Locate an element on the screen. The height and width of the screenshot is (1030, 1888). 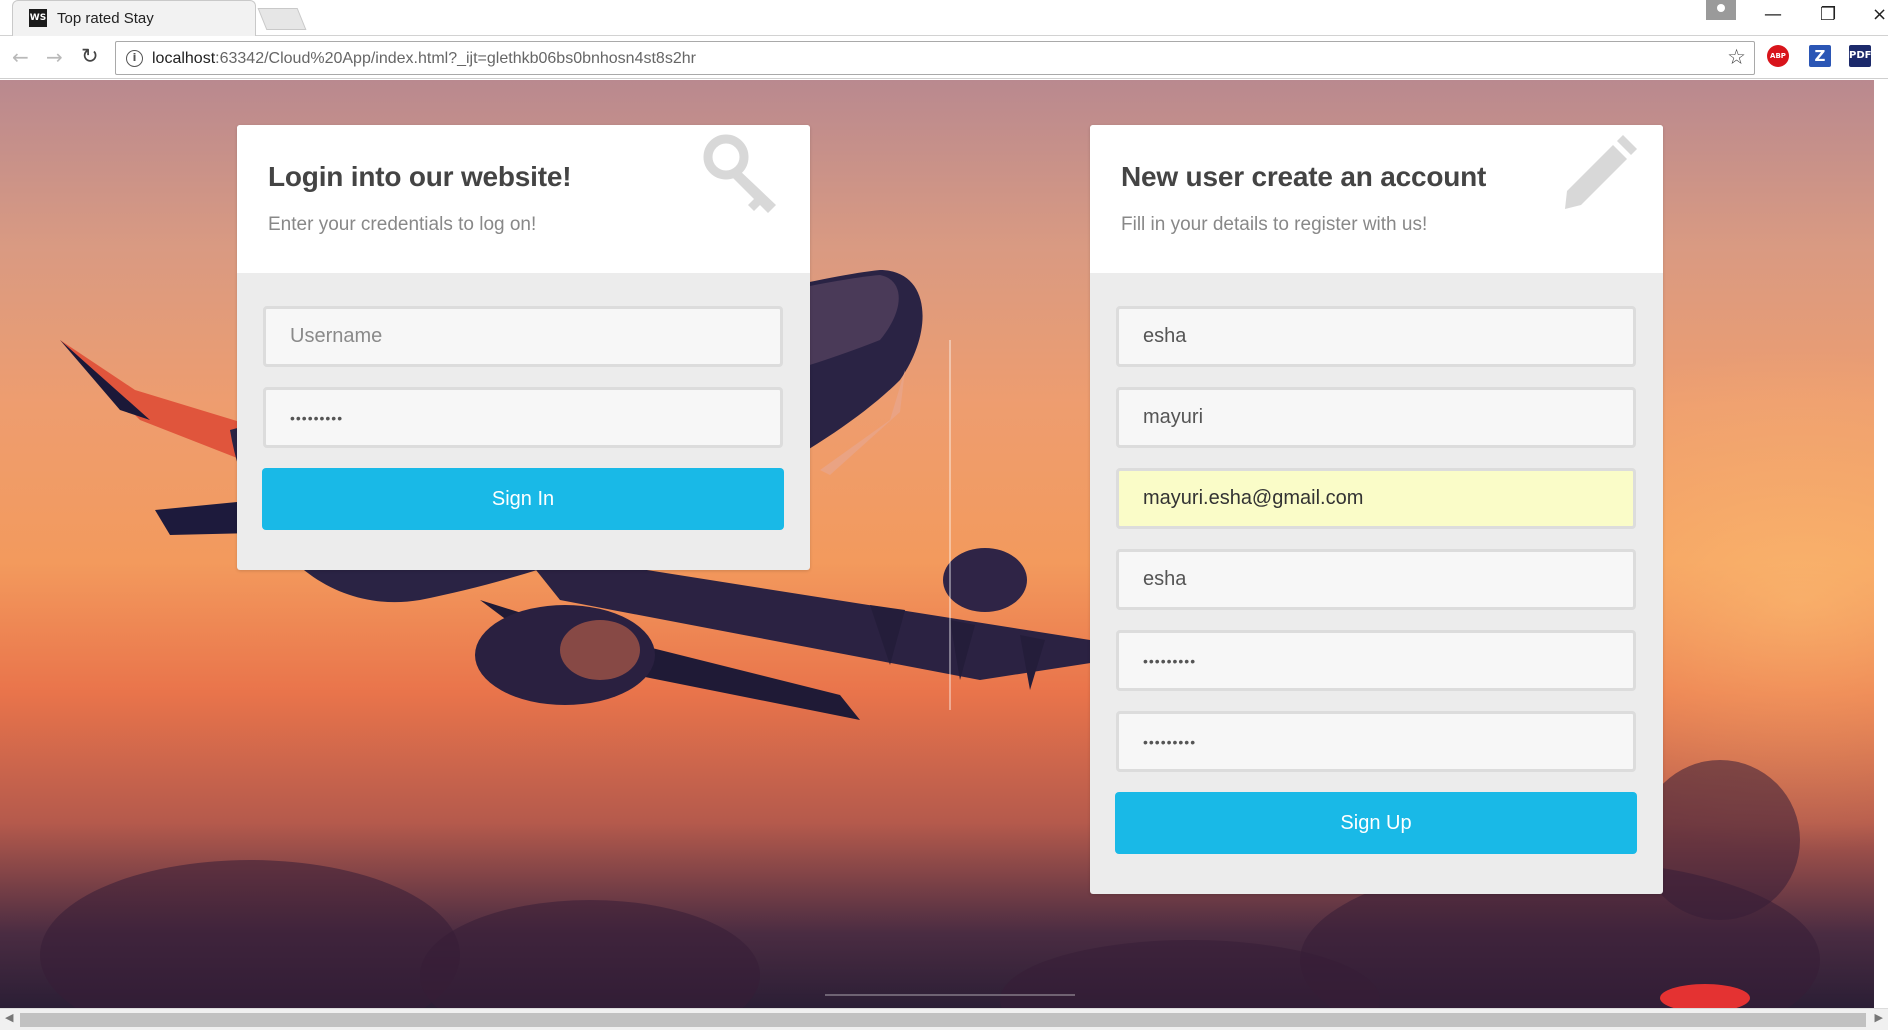
back-arrow-icon: ← is located at coordinates (20, 57).